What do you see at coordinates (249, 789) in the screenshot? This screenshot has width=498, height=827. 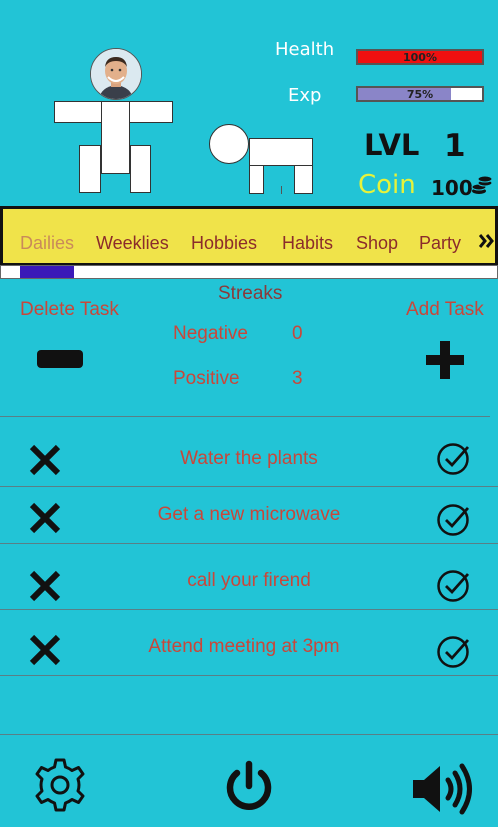 I see `power-icon` at bounding box center [249, 789].